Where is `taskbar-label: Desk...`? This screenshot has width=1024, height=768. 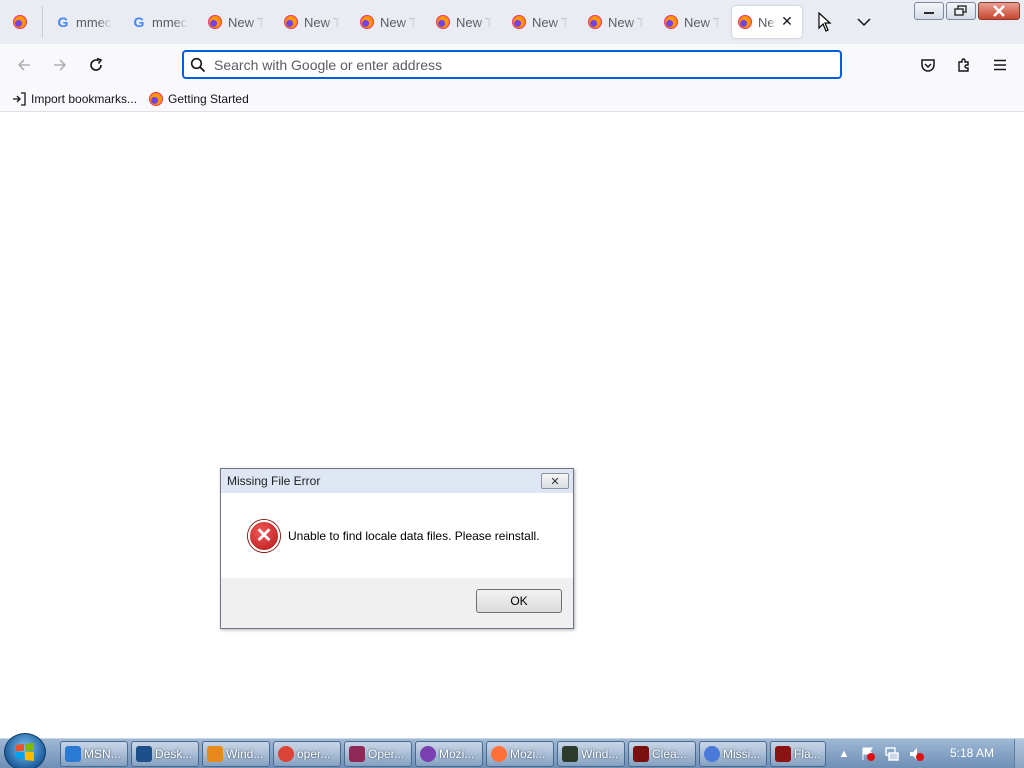
taskbar-label: Desk... is located at coordinates (174, 754).